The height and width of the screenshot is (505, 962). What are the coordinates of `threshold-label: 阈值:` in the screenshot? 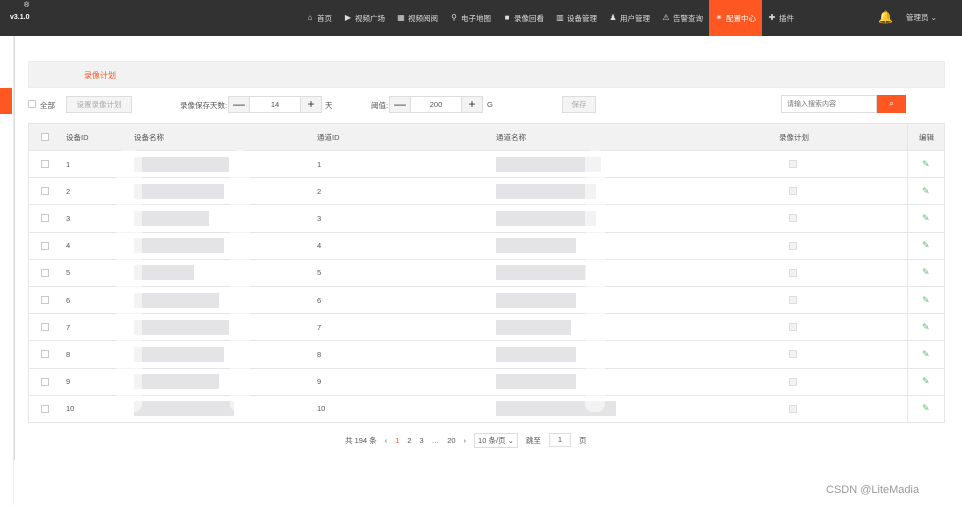 It's located at (380, 105).